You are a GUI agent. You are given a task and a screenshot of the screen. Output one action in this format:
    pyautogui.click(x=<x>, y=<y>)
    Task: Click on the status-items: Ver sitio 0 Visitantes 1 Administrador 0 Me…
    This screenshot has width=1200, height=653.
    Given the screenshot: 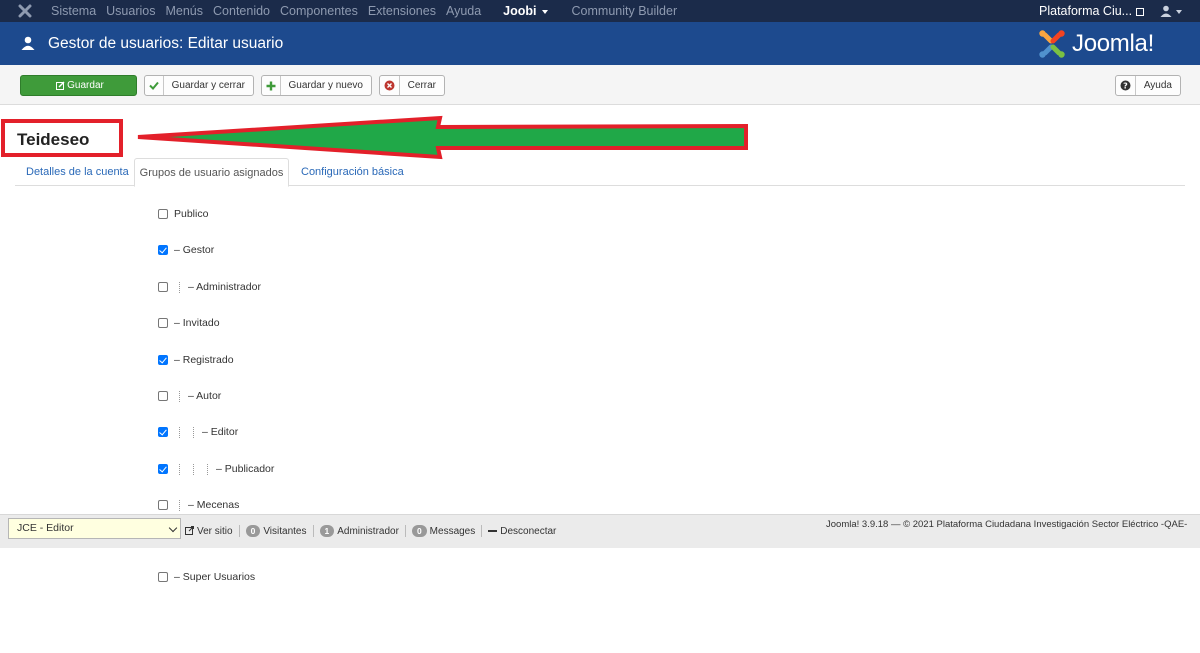 What is the action you would take?
    pyautogui.click(x=370, y=531)
    